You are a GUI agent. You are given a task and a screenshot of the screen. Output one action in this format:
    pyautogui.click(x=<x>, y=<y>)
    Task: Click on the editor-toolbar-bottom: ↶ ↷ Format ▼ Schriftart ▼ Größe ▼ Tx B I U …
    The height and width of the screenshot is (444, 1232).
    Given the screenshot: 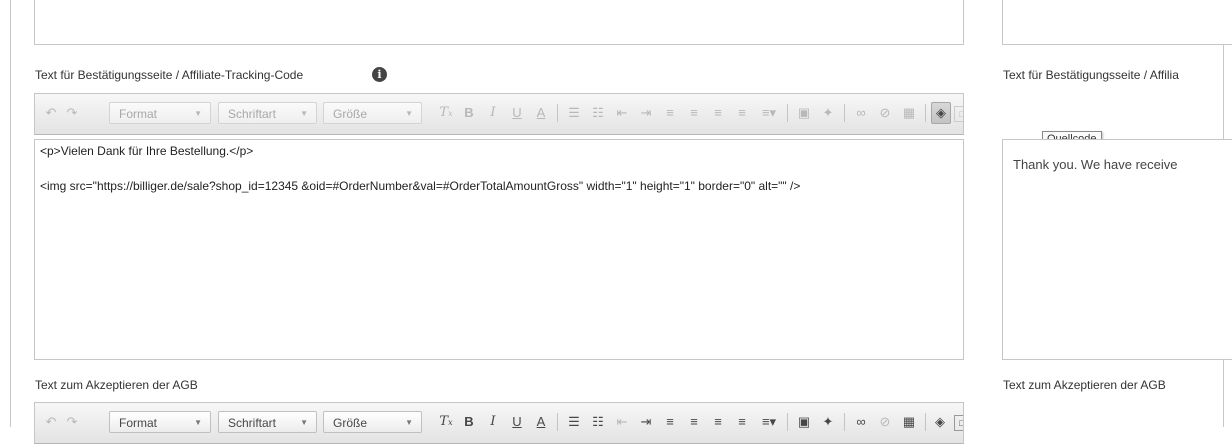 What is the action you would take?
    pyautogui.click(x=499, y=423)
    